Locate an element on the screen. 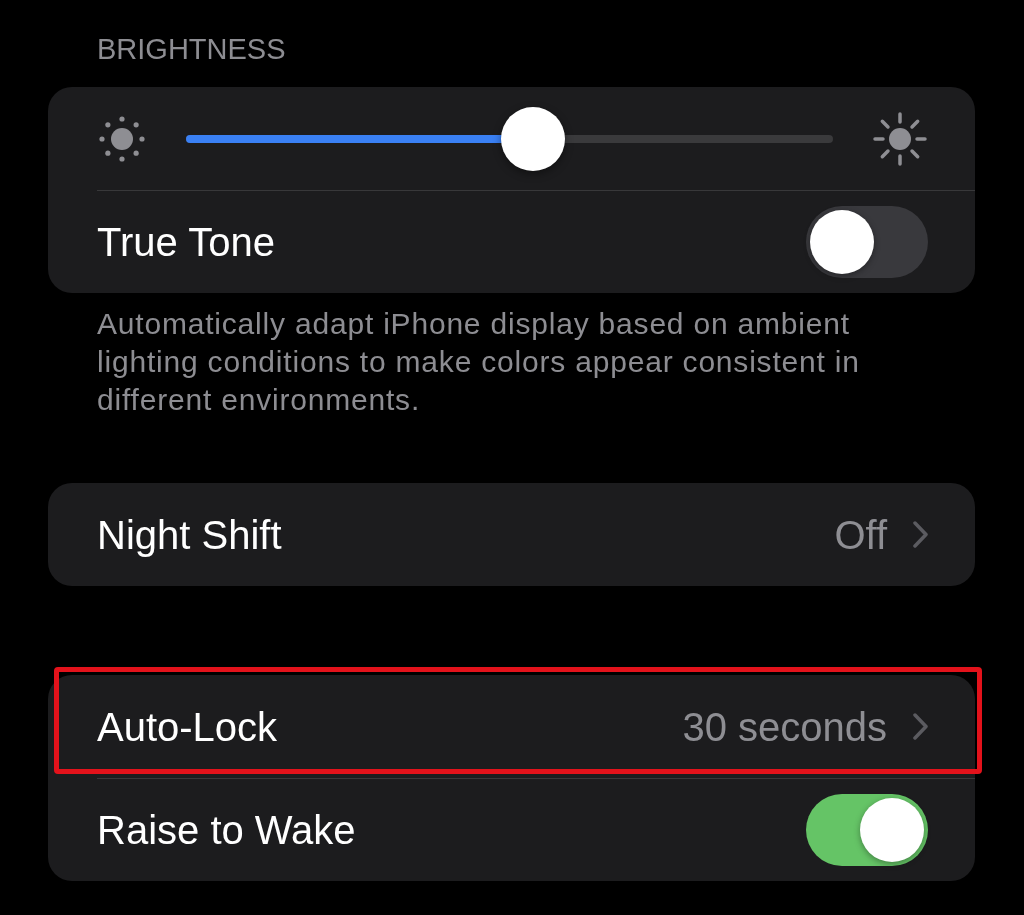 The width and height of the screenshot is (1024, 915). setting-label: True Tone is located at coordinates (186, 242).